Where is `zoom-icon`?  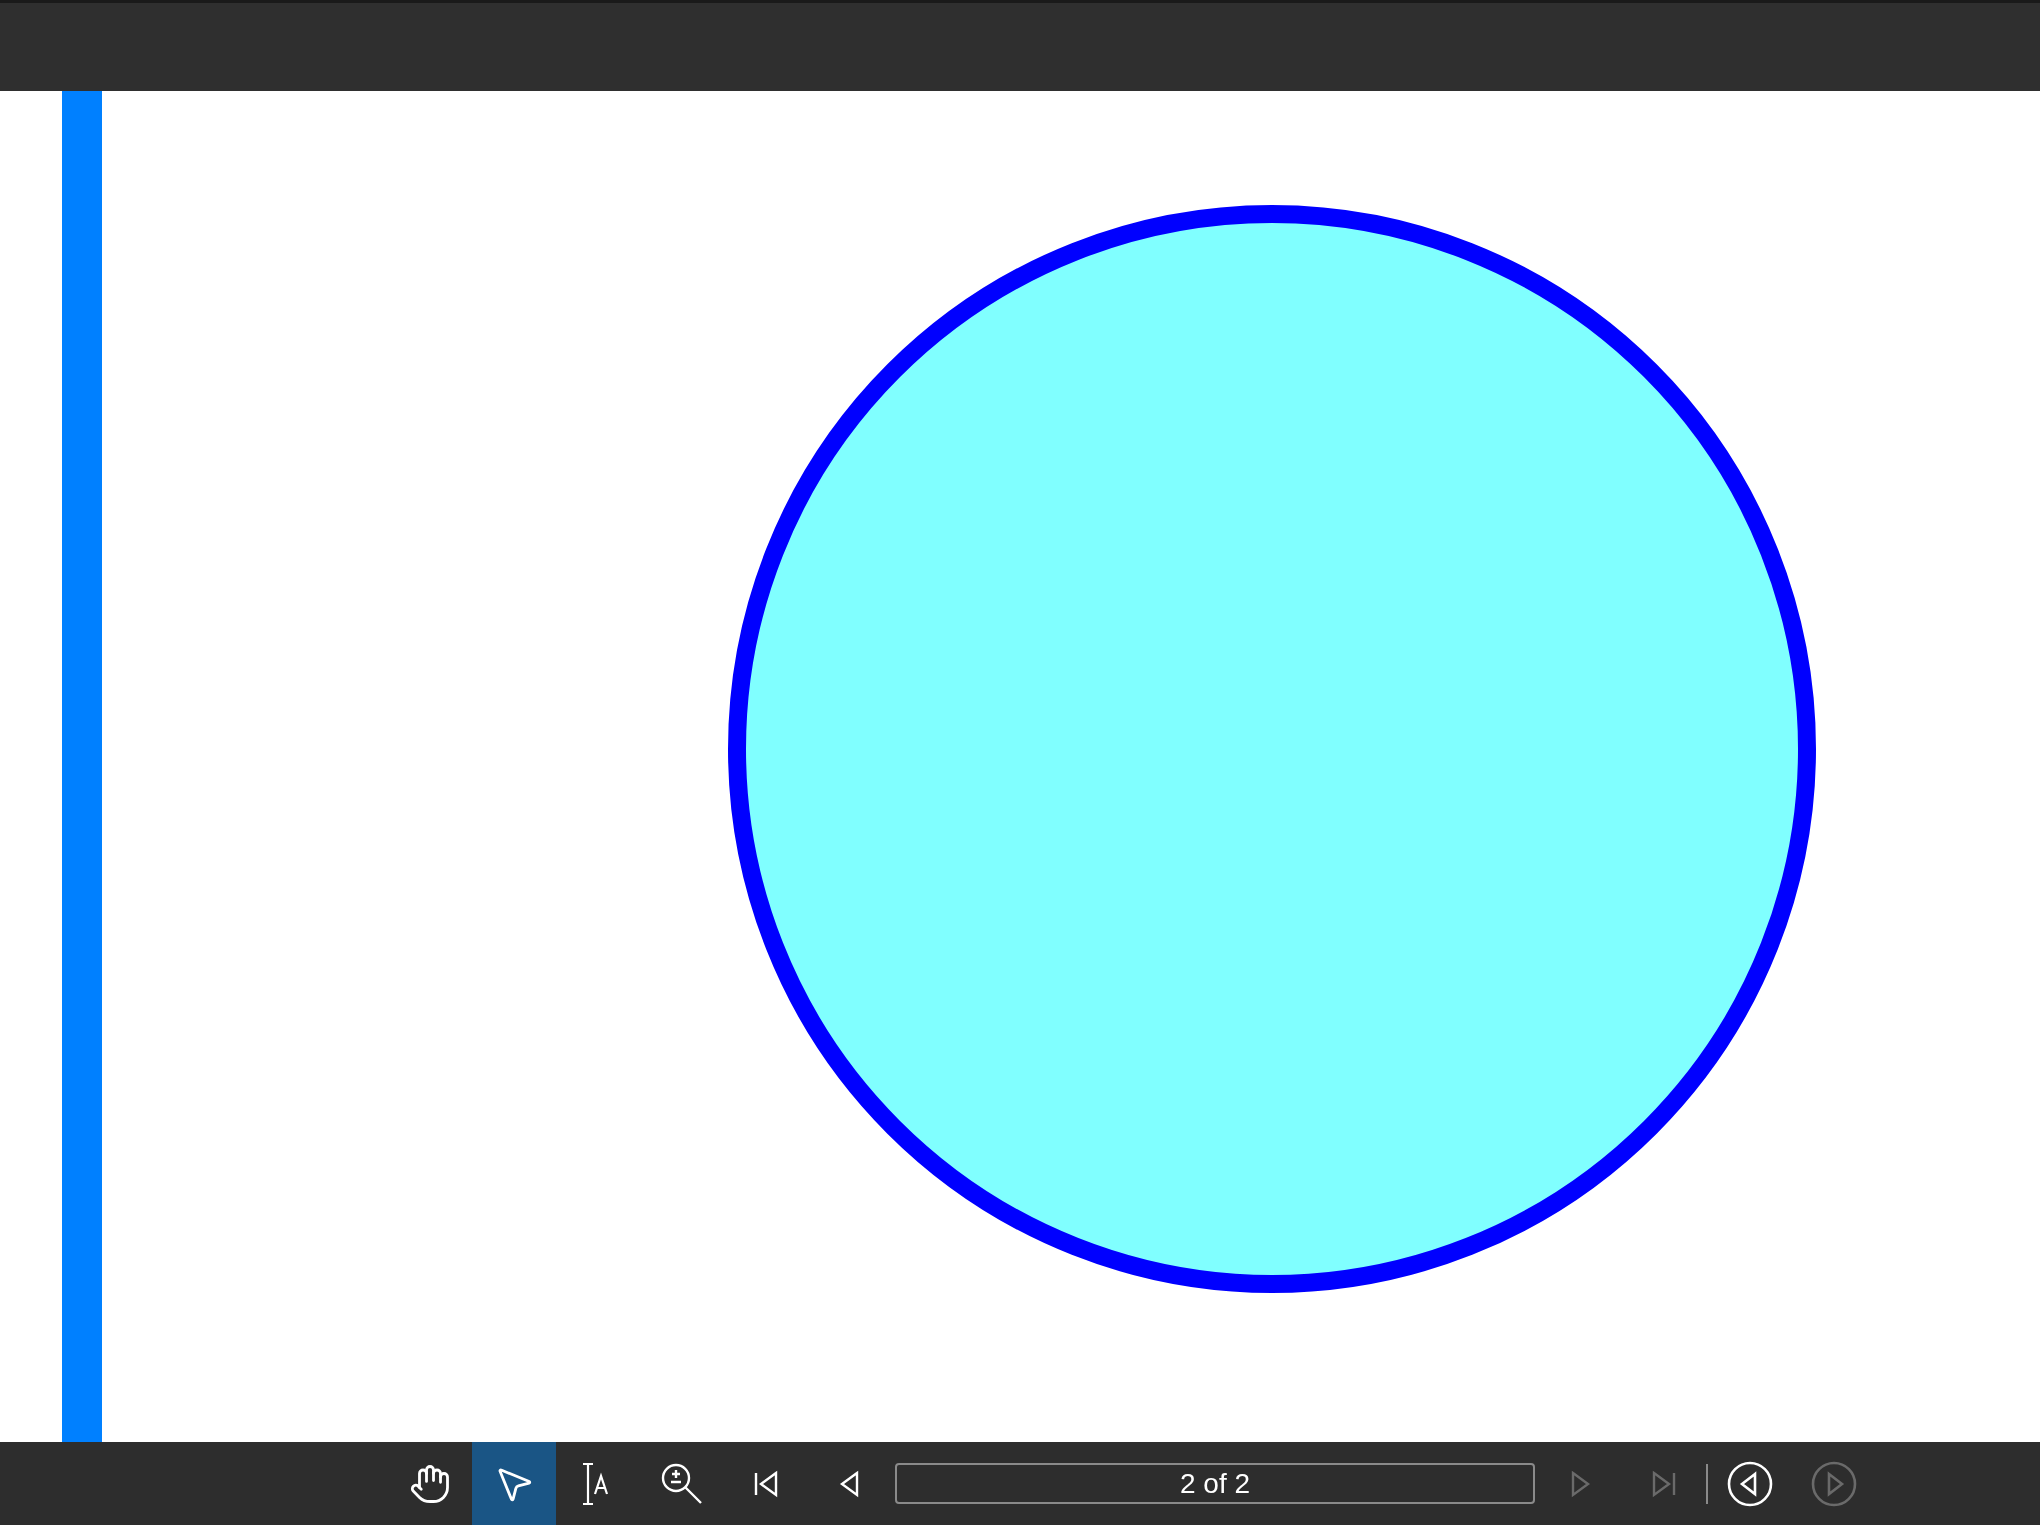 zoom-icon is located at coordinates (682, 1483).